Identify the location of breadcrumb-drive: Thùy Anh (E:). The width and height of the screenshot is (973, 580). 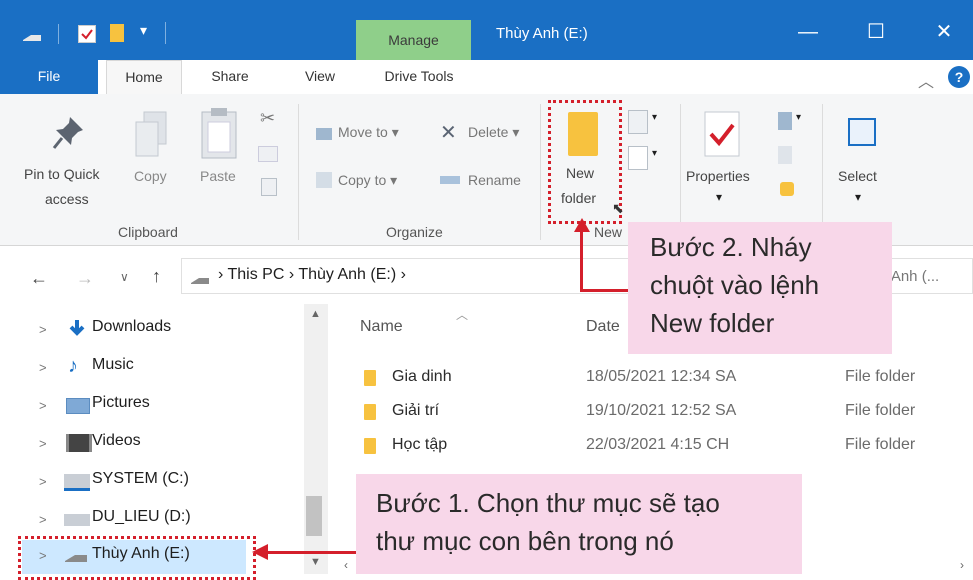
(347, 274).